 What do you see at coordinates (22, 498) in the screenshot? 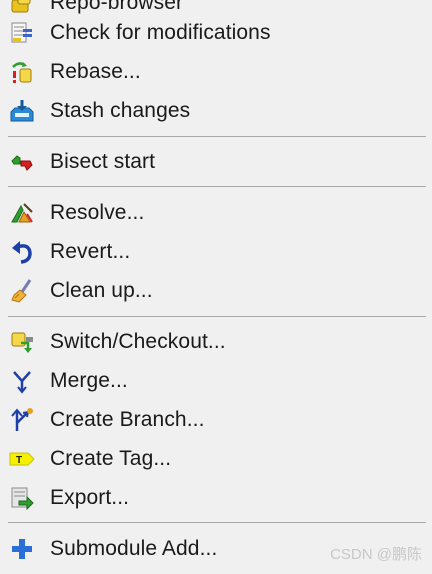
I see `export-icon` at bounding box center [22, 498].